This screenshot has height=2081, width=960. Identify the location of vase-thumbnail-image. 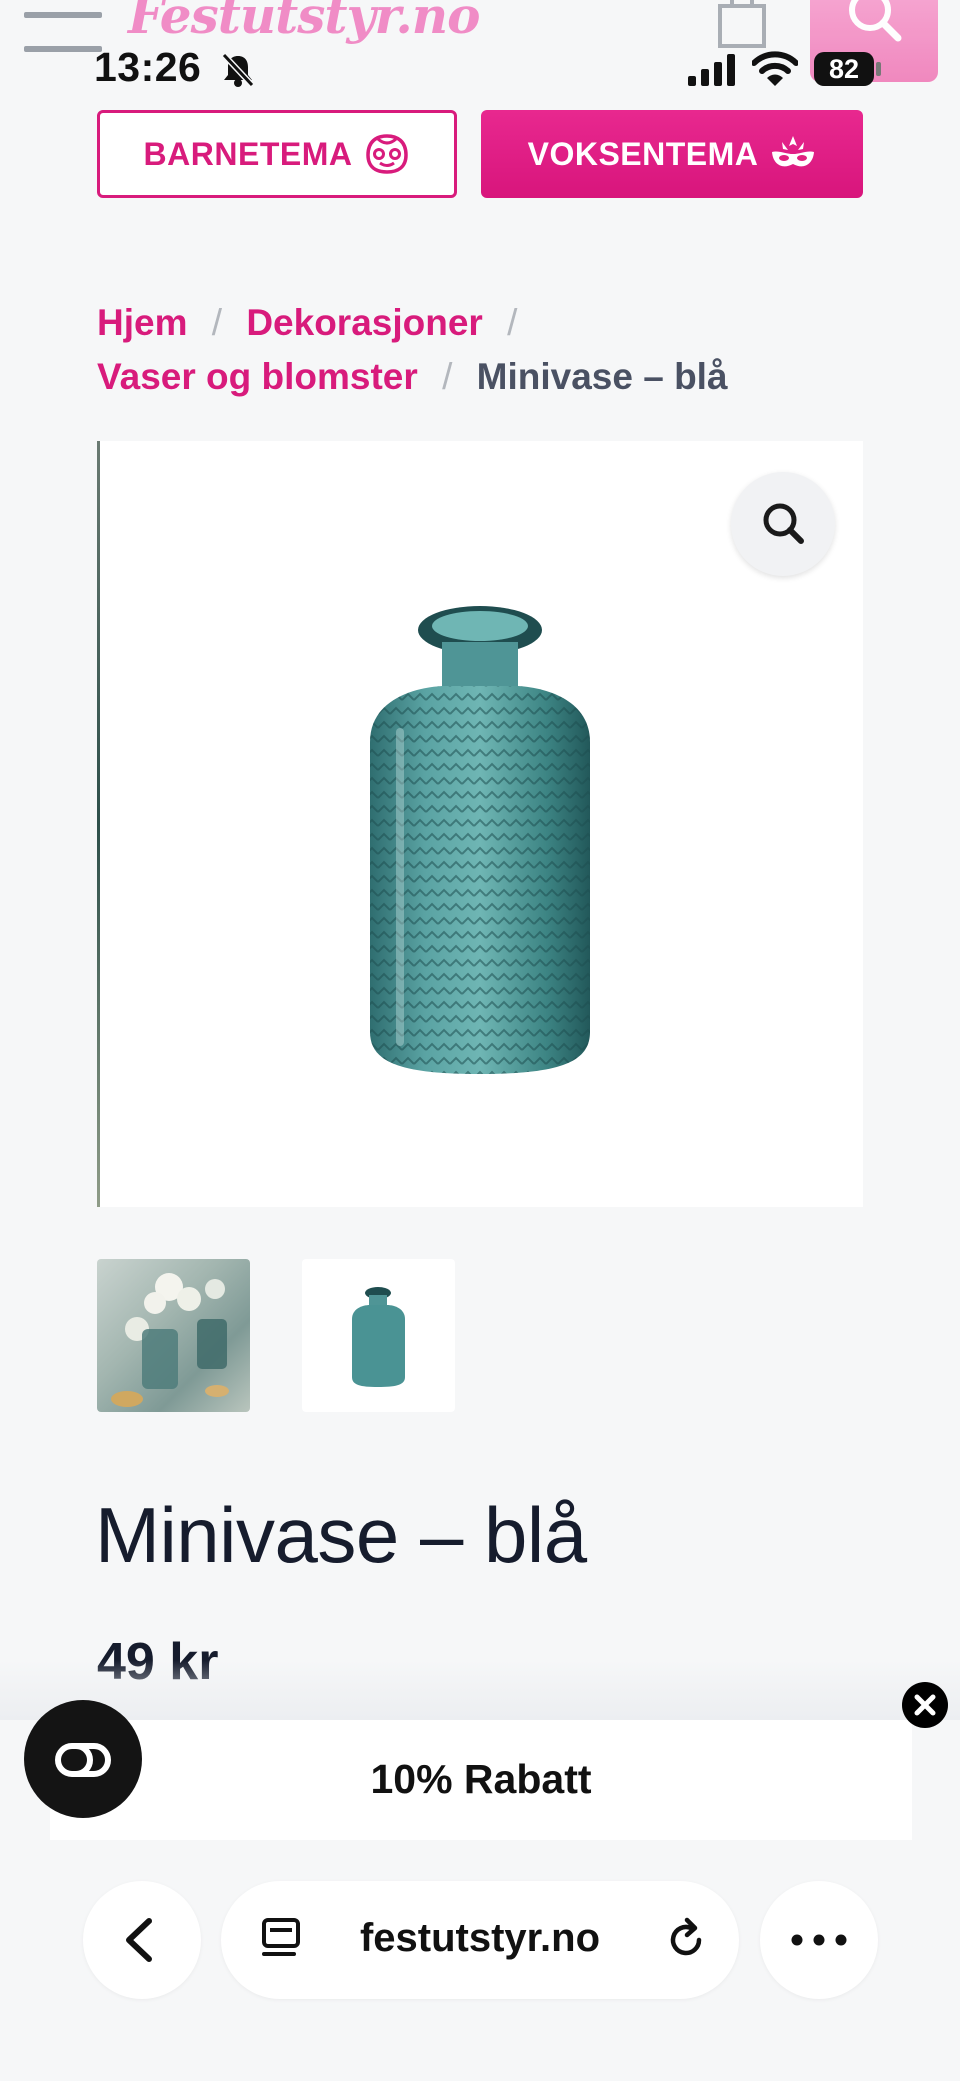
(378, 1337).